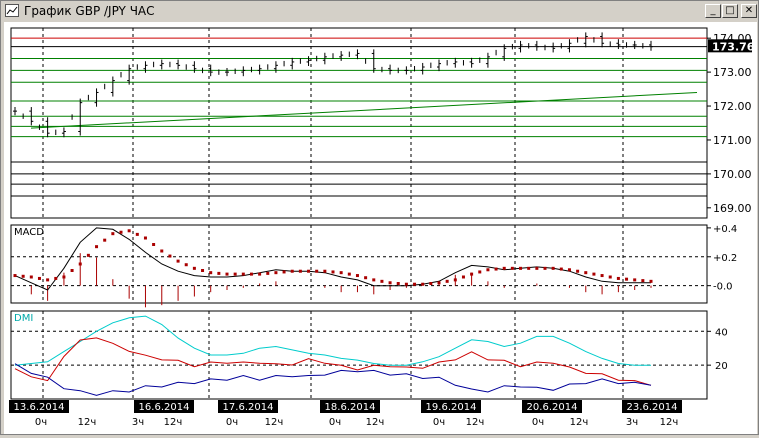  Describe the element at coordinates (652, 407) in the screenshot. I see `x-date-label: 23.6.2014` at that location.